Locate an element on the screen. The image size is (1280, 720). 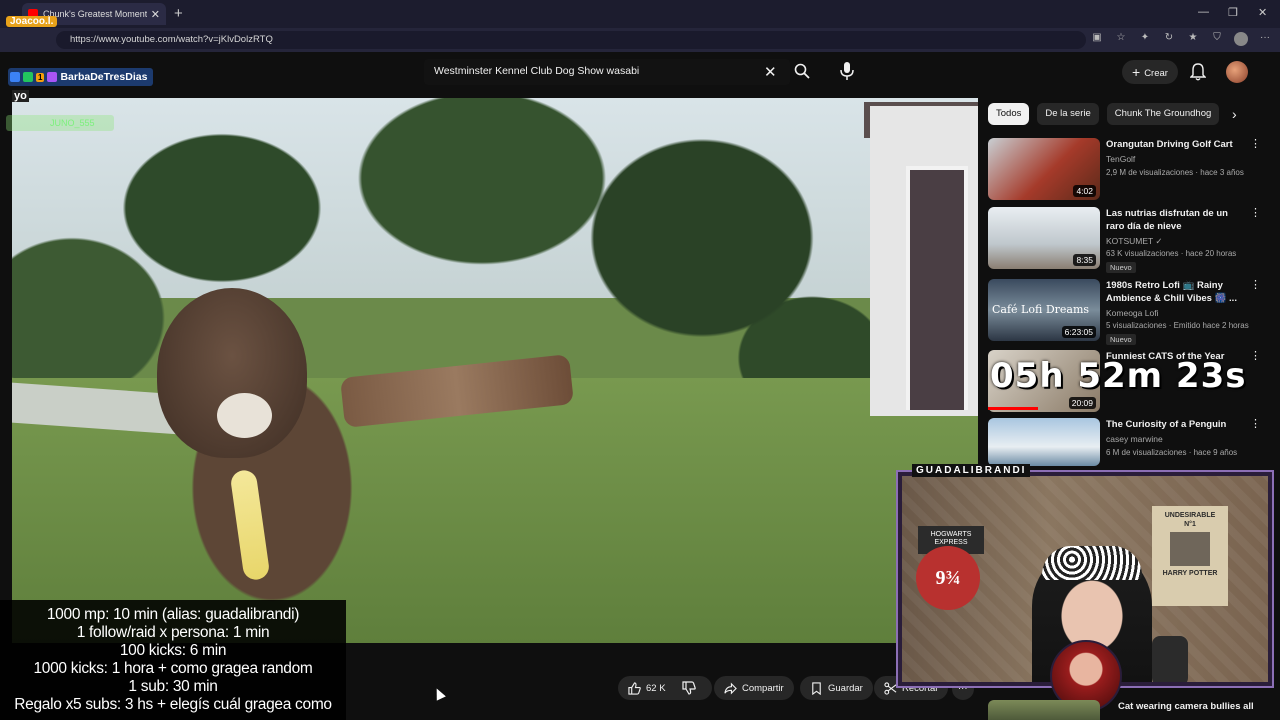
webcam-label: GUADALIBRANDI is located at coordinates (971, 470).